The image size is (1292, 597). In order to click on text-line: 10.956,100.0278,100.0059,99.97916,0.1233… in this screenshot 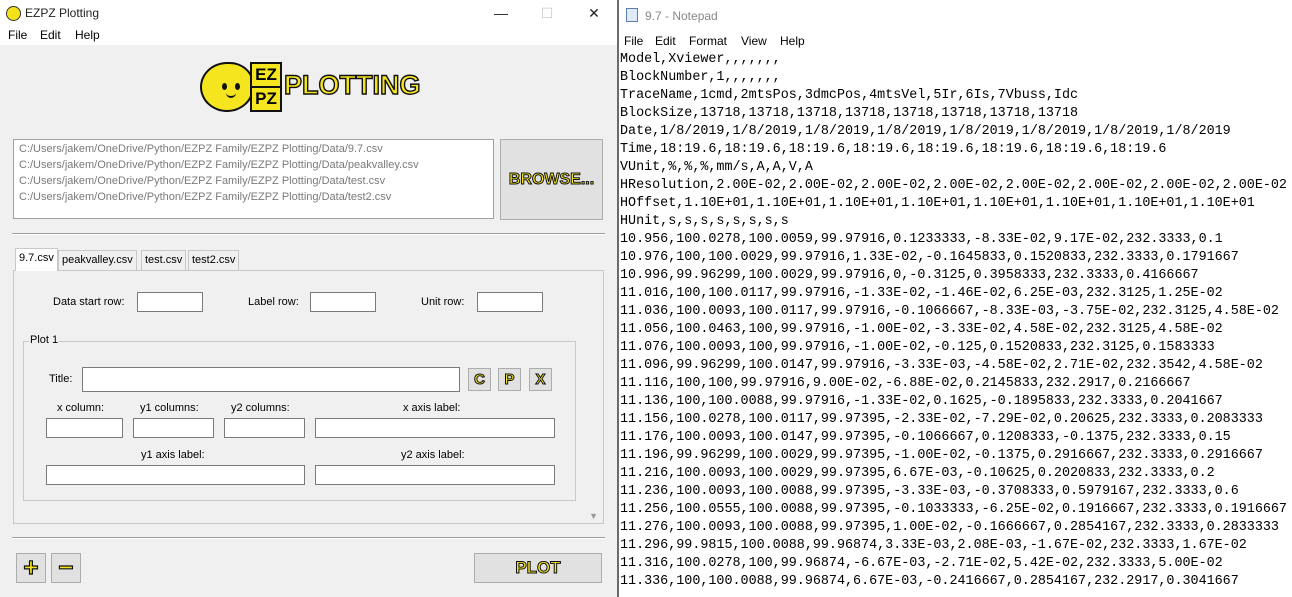, I will do `click(921, 239)`.